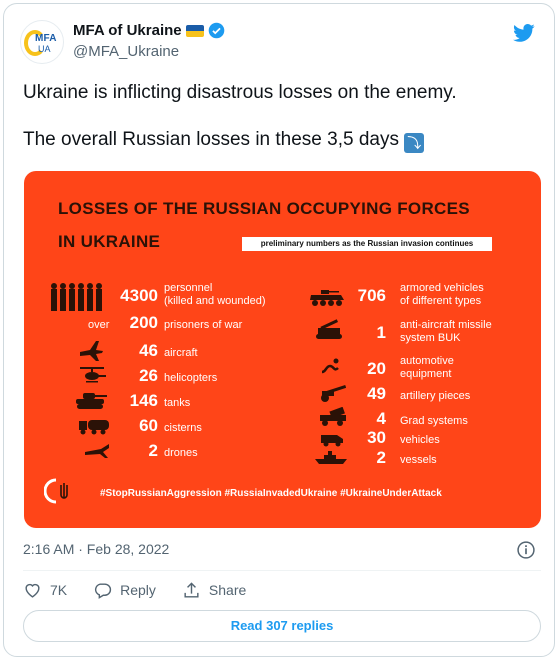 The width and height of the screenshot is (558, 660). Describe the element at coordinates (126, 51) in the screenshot. I see `account-handle: @MFA_Ukraine` at that location.